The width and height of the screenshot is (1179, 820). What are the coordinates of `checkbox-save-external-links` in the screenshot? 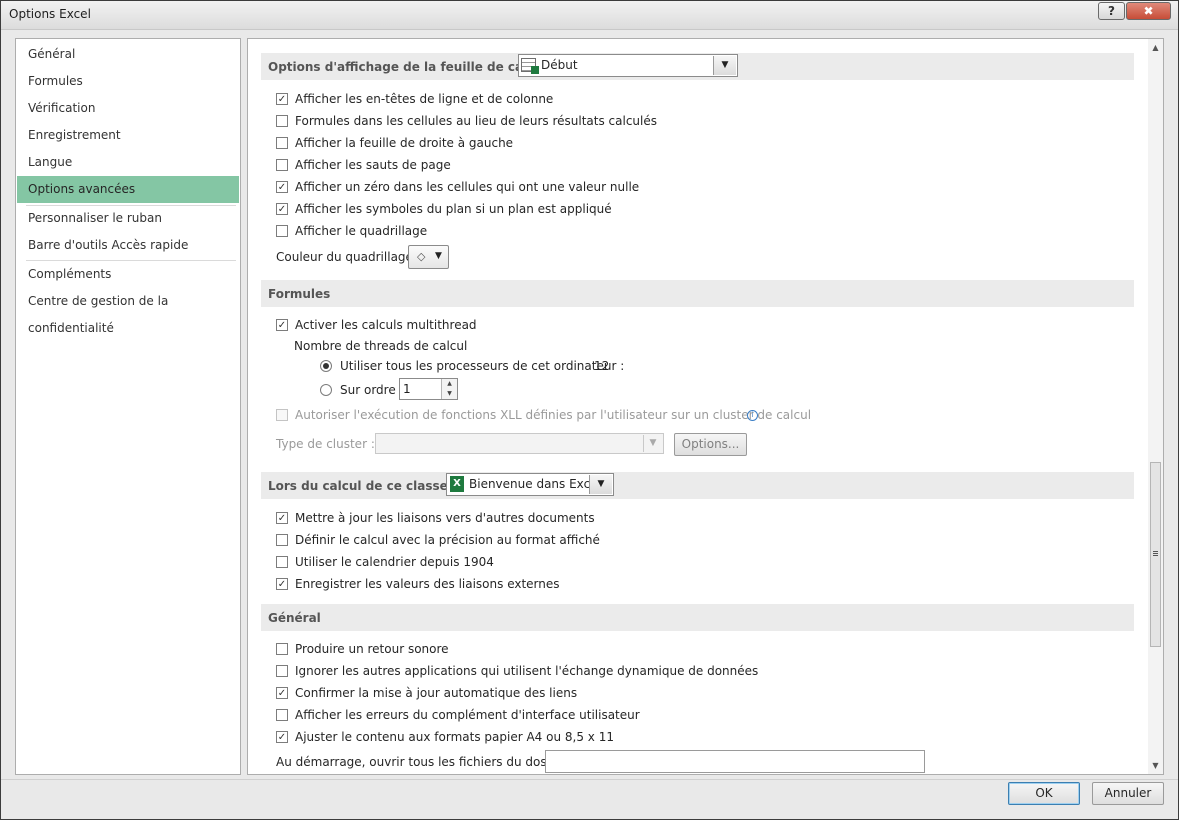 It's located at (282, 584).